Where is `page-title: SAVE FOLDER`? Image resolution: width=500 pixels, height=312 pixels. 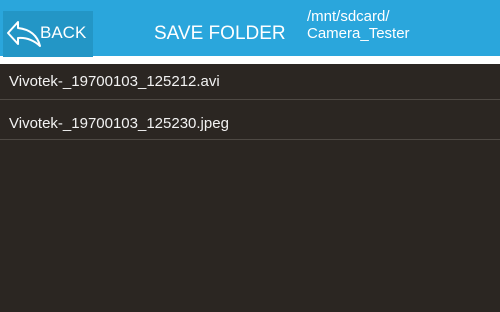 page-title: SAVE FOLDER is located at coordinates (220, 33).